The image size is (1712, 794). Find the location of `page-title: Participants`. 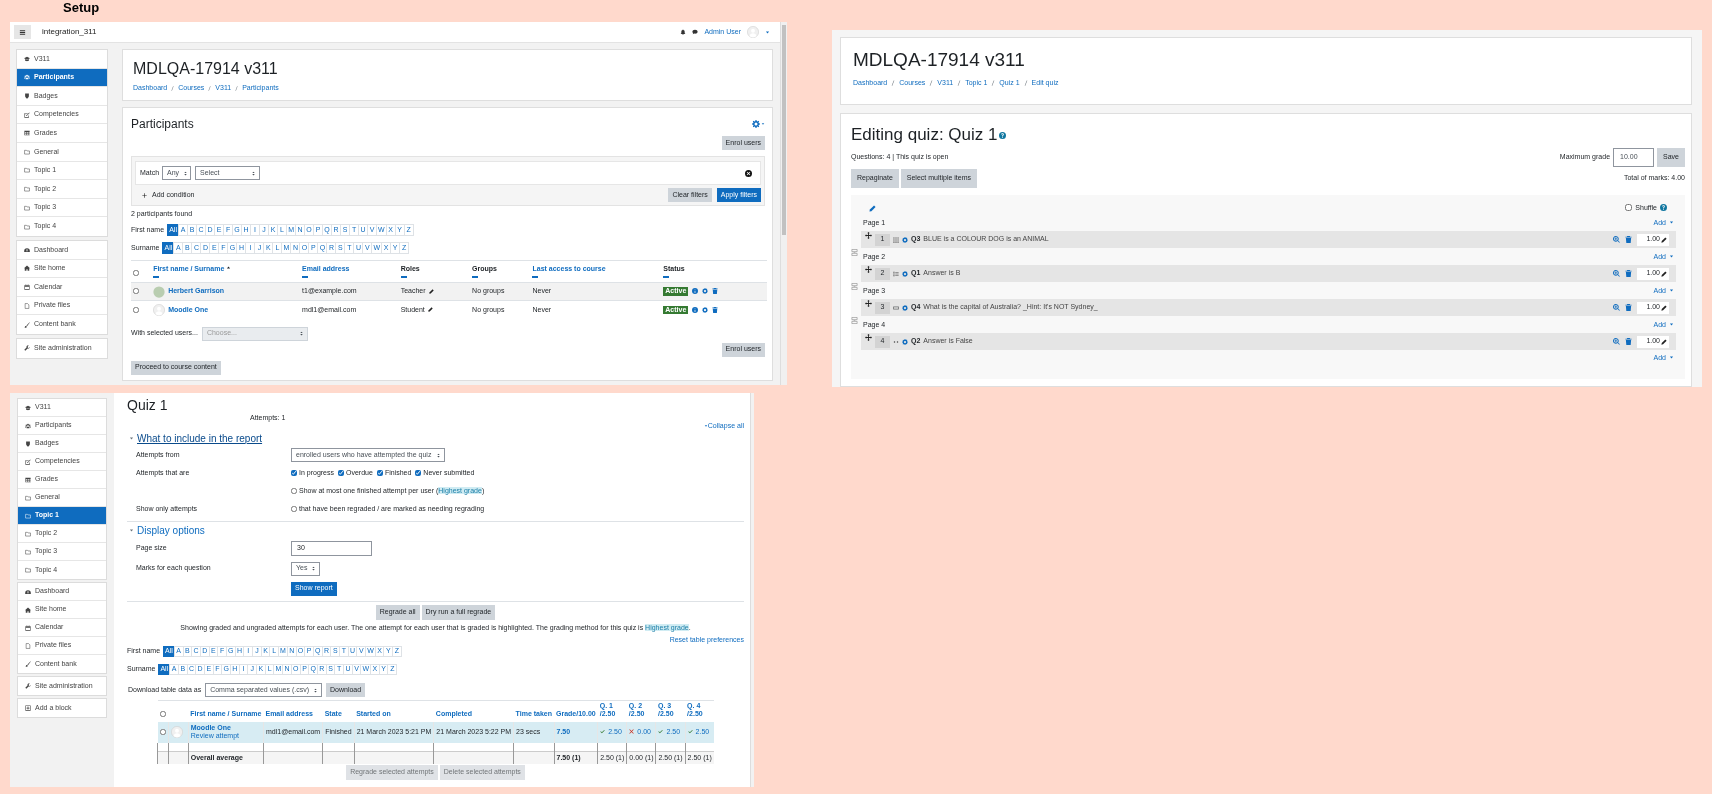

page-title: Participants is located at coordinates (162, 124).